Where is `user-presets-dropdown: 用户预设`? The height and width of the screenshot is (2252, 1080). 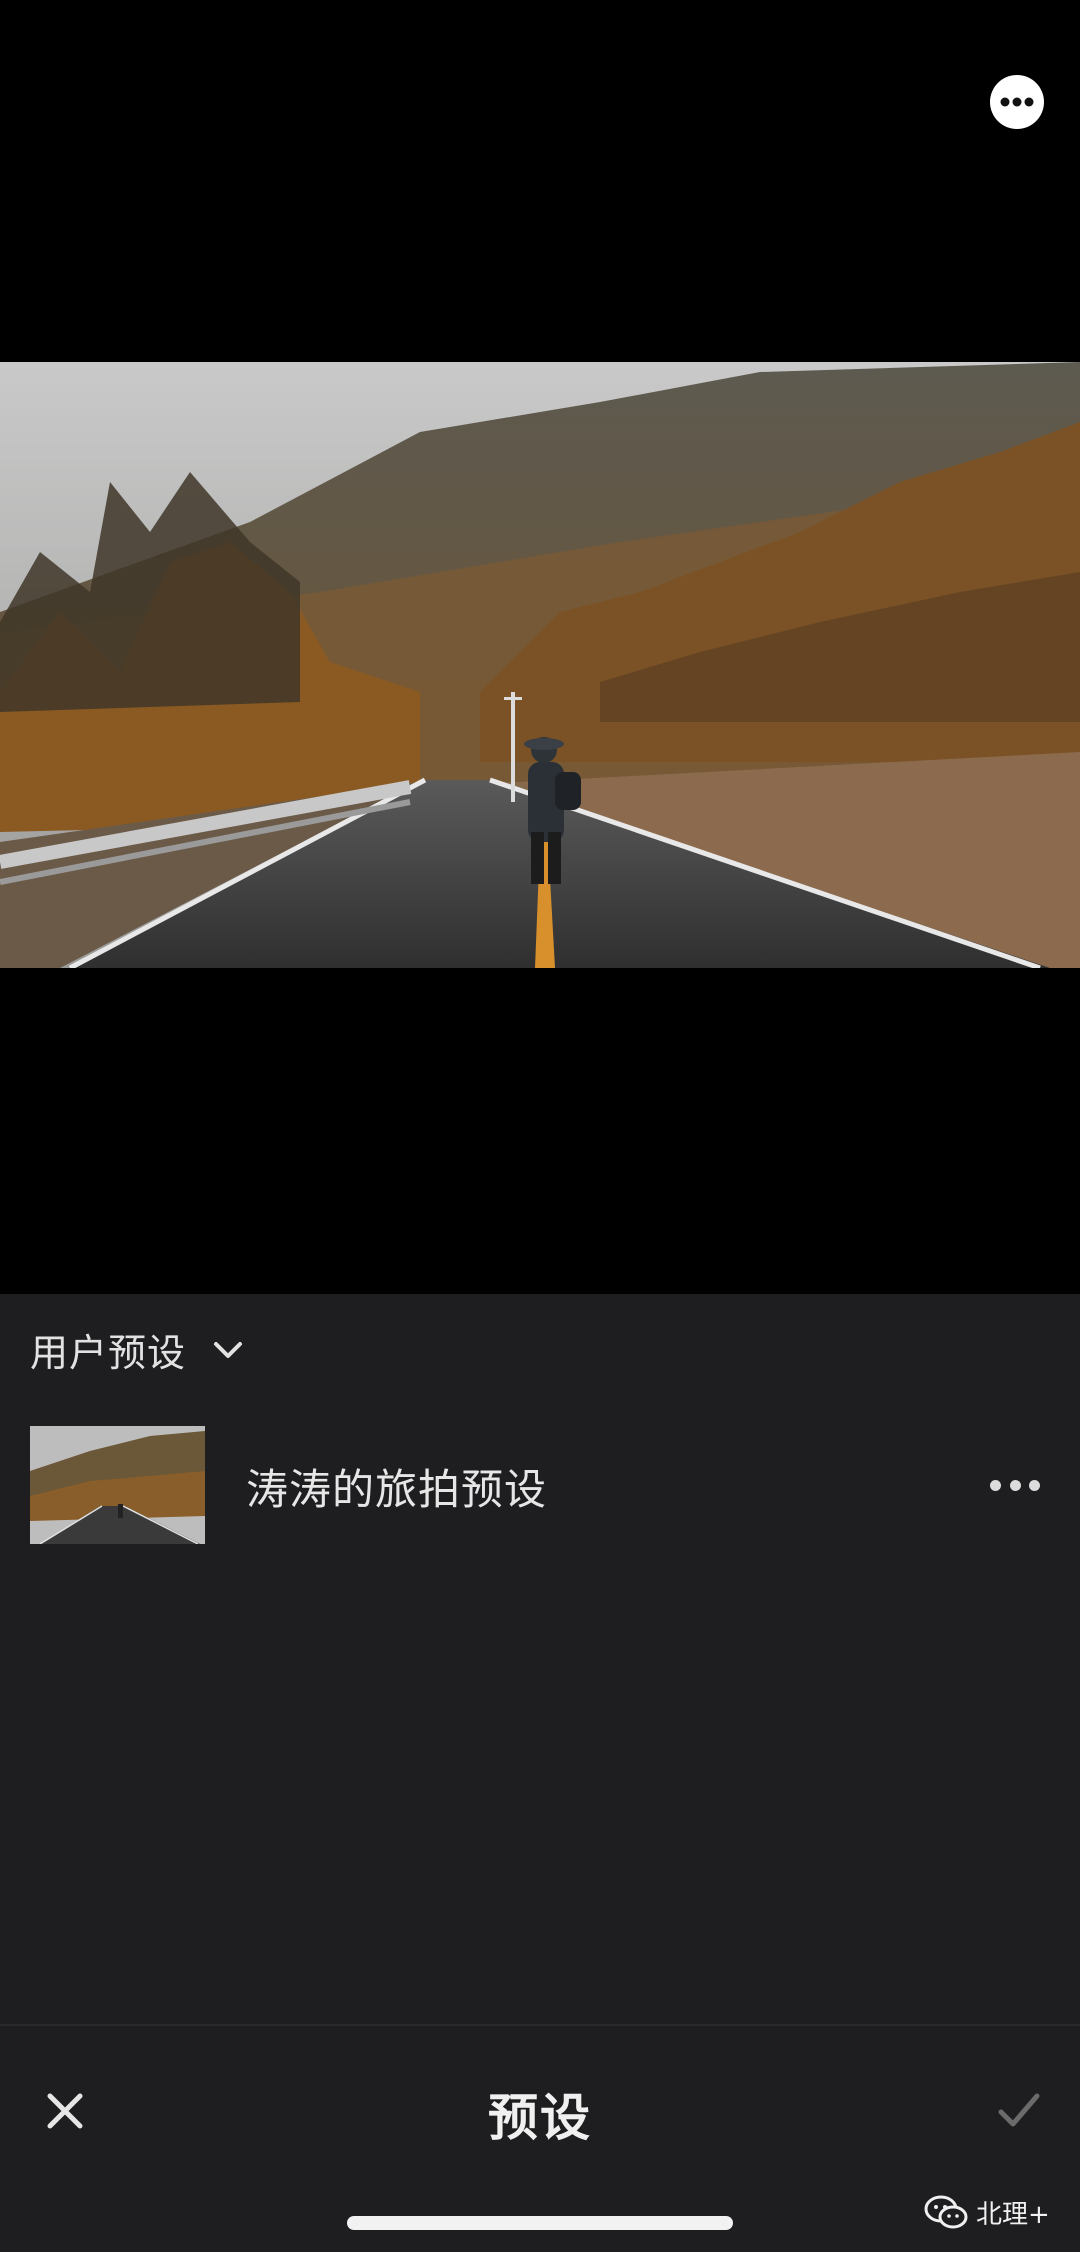
user-presets-dropdown: 用户预设 is located at coordinates (138, 1349).